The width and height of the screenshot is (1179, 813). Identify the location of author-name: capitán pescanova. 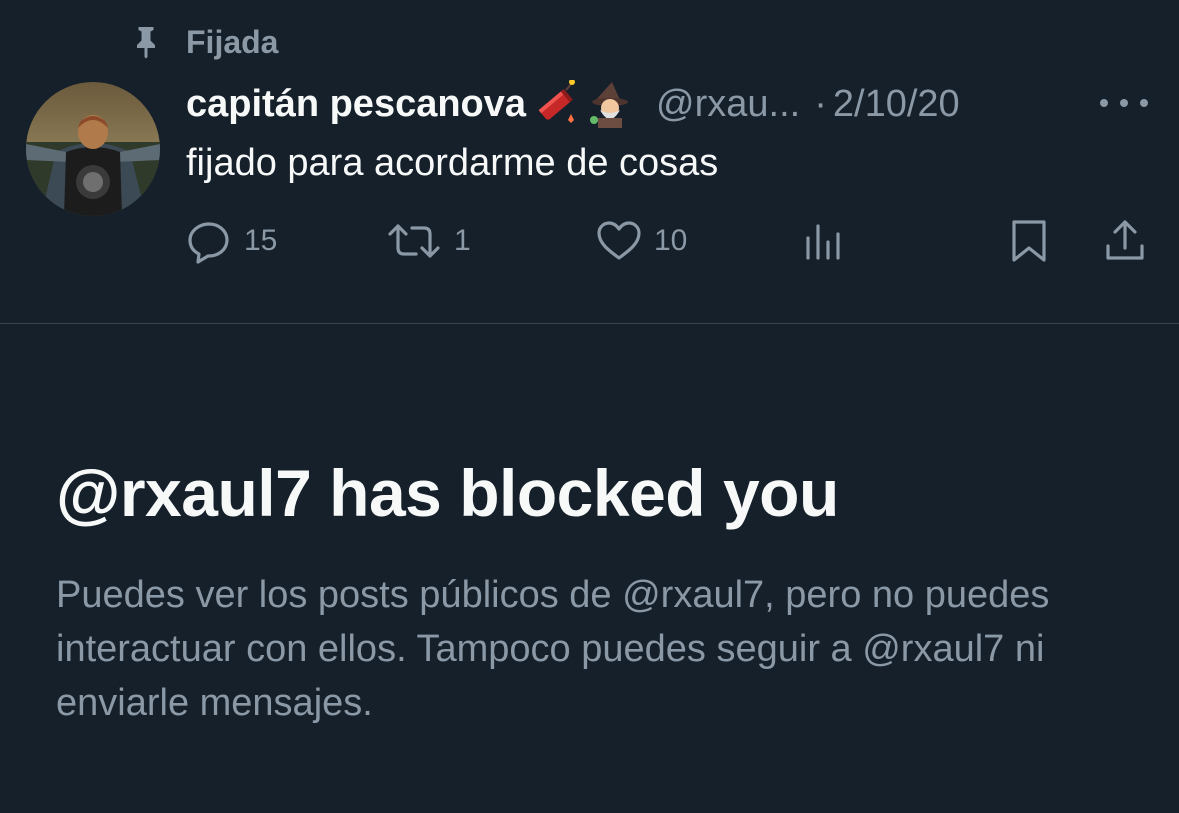
(356, 104).